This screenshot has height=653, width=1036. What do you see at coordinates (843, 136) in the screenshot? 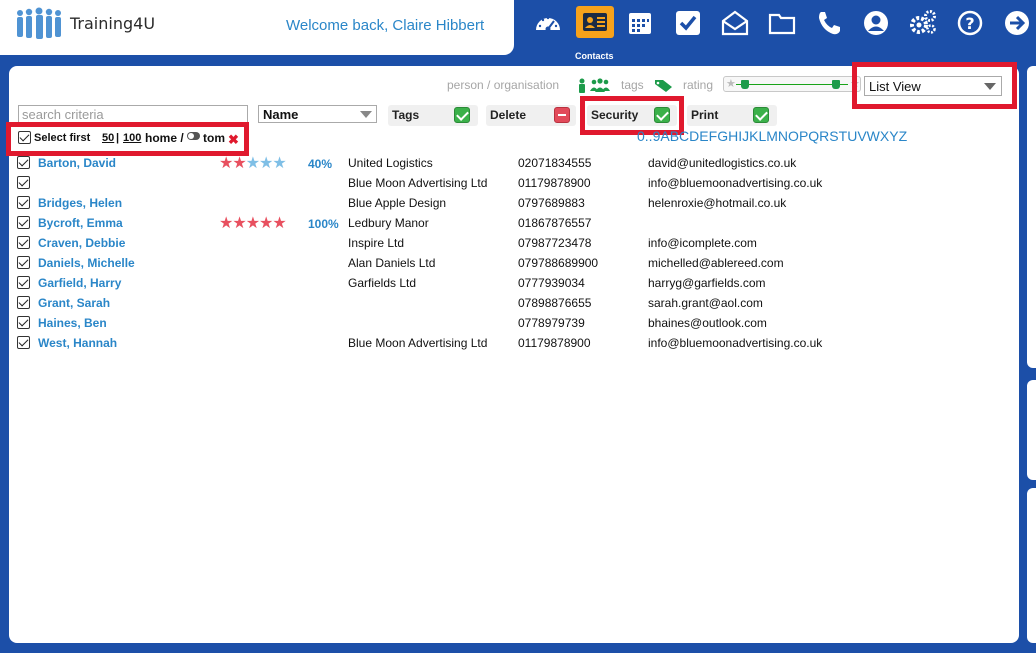
I see `alpha-letter: T` at bounding box center [843, 136].